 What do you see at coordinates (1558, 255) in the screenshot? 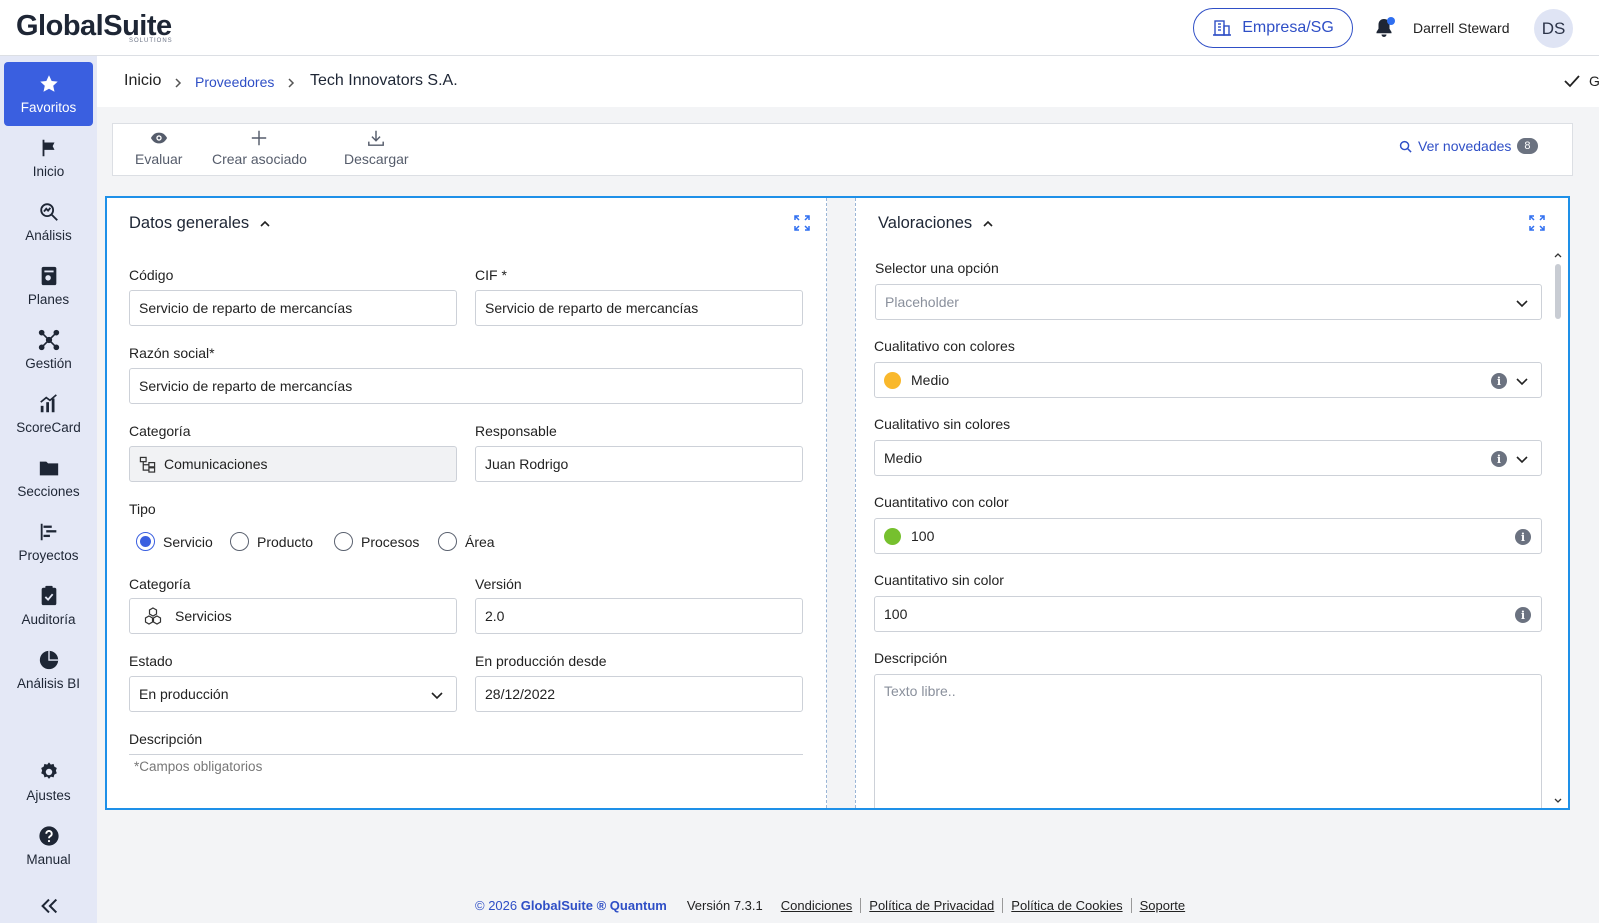
I see `scroll-up-icon` at bounding box center [1558, 255].